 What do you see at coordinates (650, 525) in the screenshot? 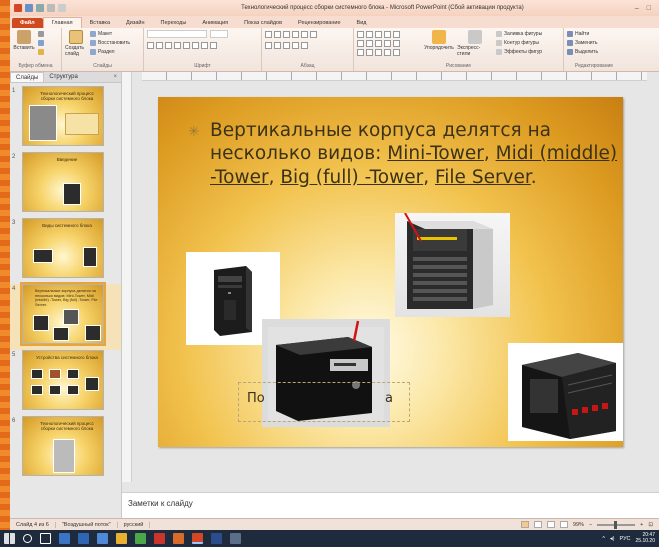
I see `fit-slide-icon: ⊡` at bounding box center [650, 525].